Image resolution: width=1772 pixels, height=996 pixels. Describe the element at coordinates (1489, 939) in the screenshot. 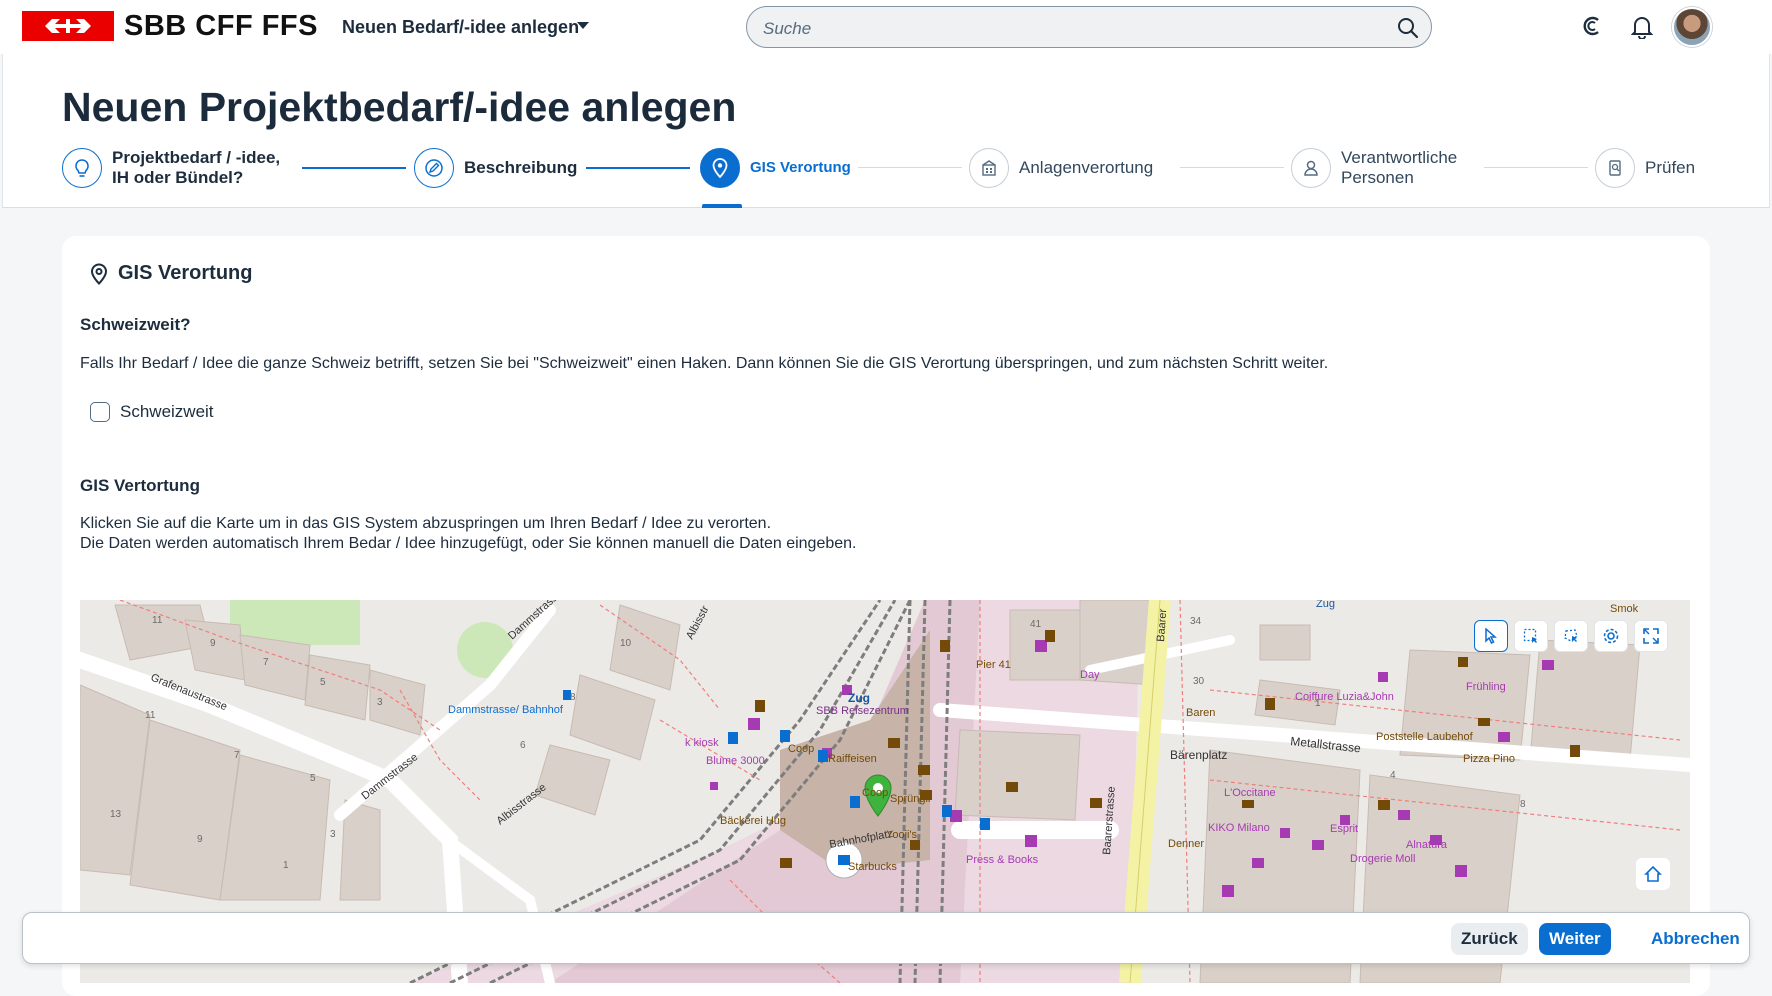

I see `back-button: Zurück` at that location.